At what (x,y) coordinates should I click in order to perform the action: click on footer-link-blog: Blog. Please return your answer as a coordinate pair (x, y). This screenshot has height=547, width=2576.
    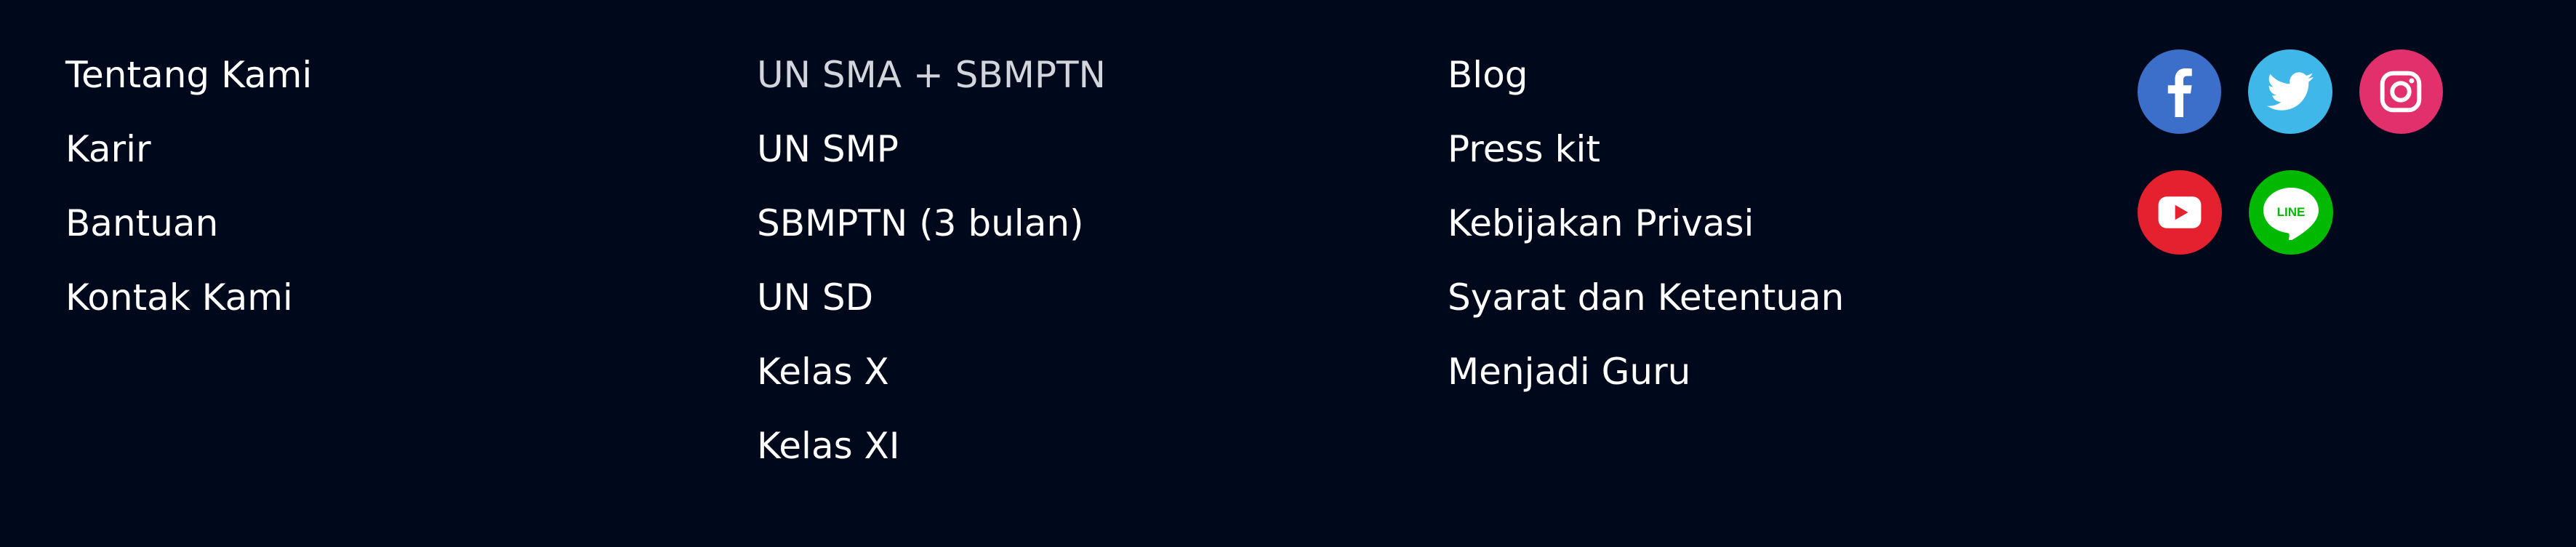
    Looking at the image, I should click on (1646, 85).